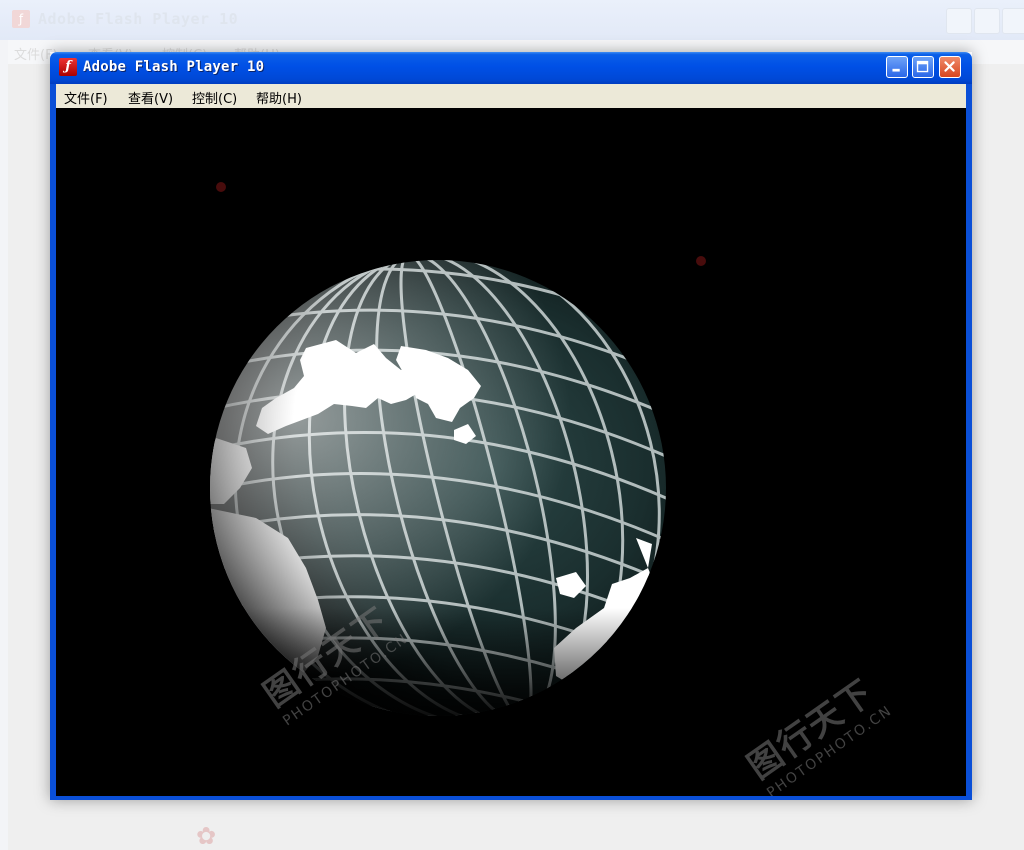  Describe the element at coordinates (896, 70) in the screenshot. I see `minimize-icon` at that location.